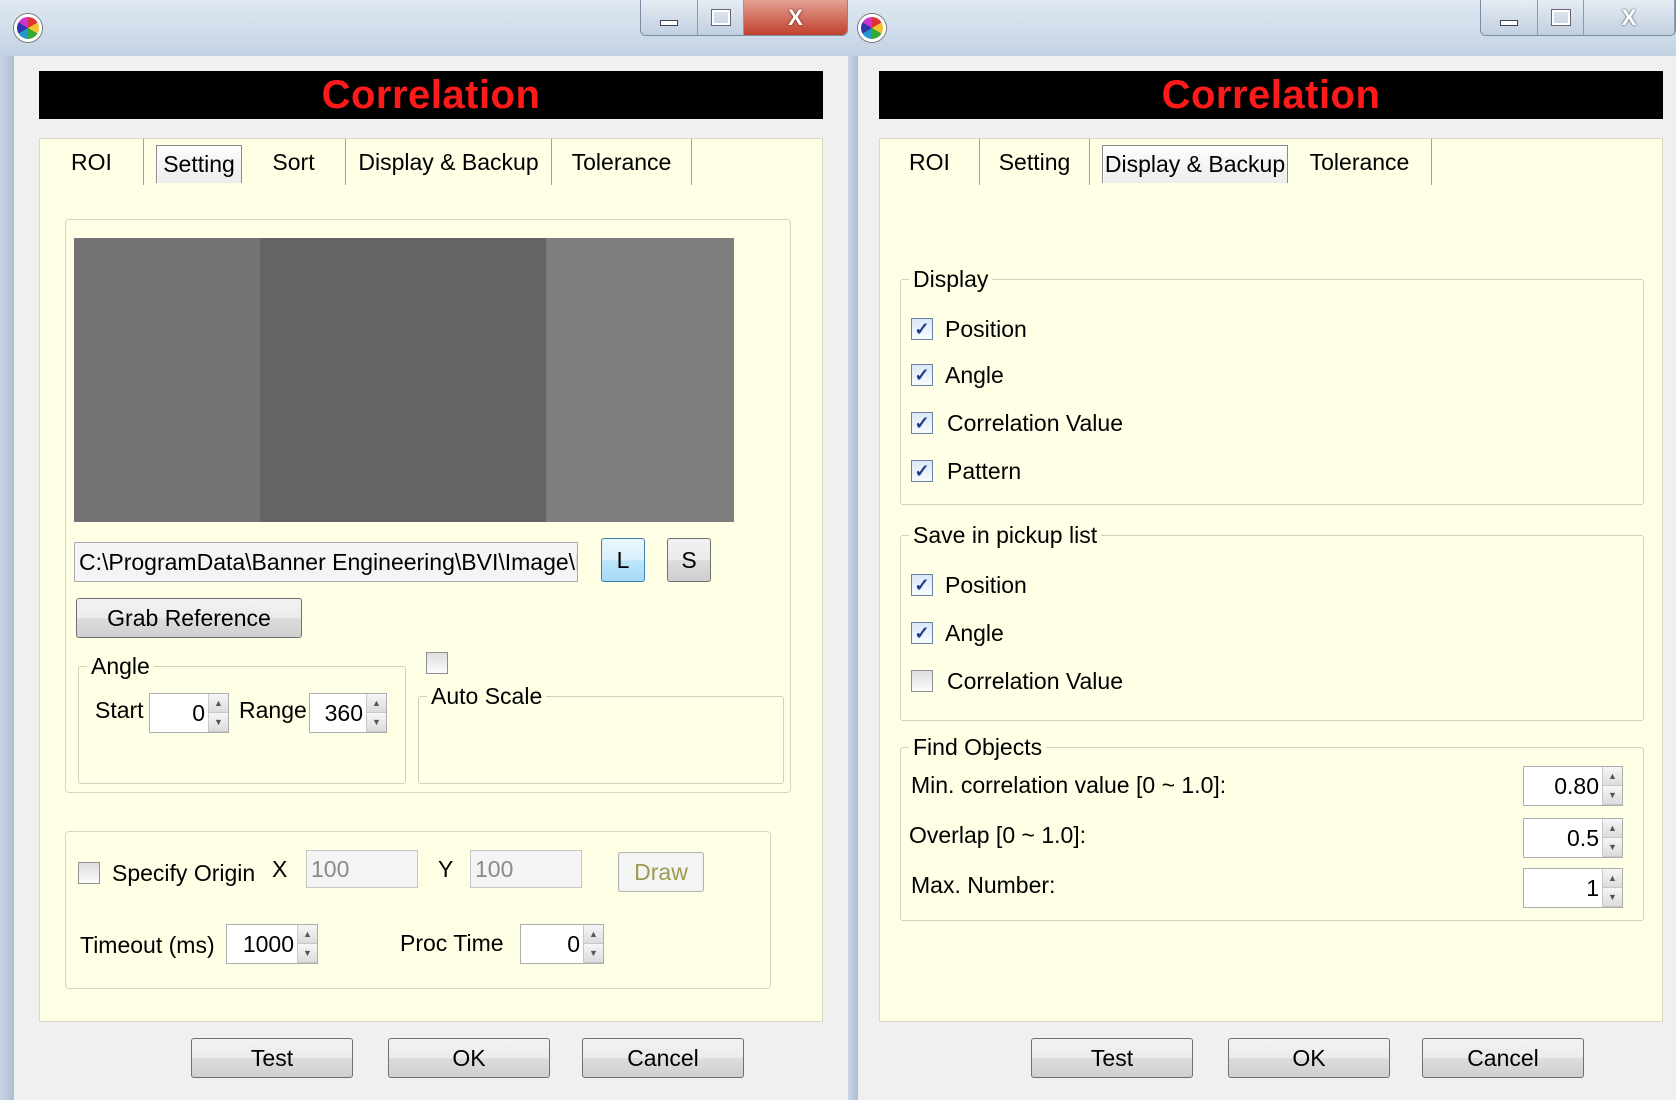 This screenshot has height=1100, width=1676. What do you see at coordinates (998, 835) in the screenshot?
I see `overlap-label: Overlap [0 ~ 1.0]:` at bounding box center [998, 835].